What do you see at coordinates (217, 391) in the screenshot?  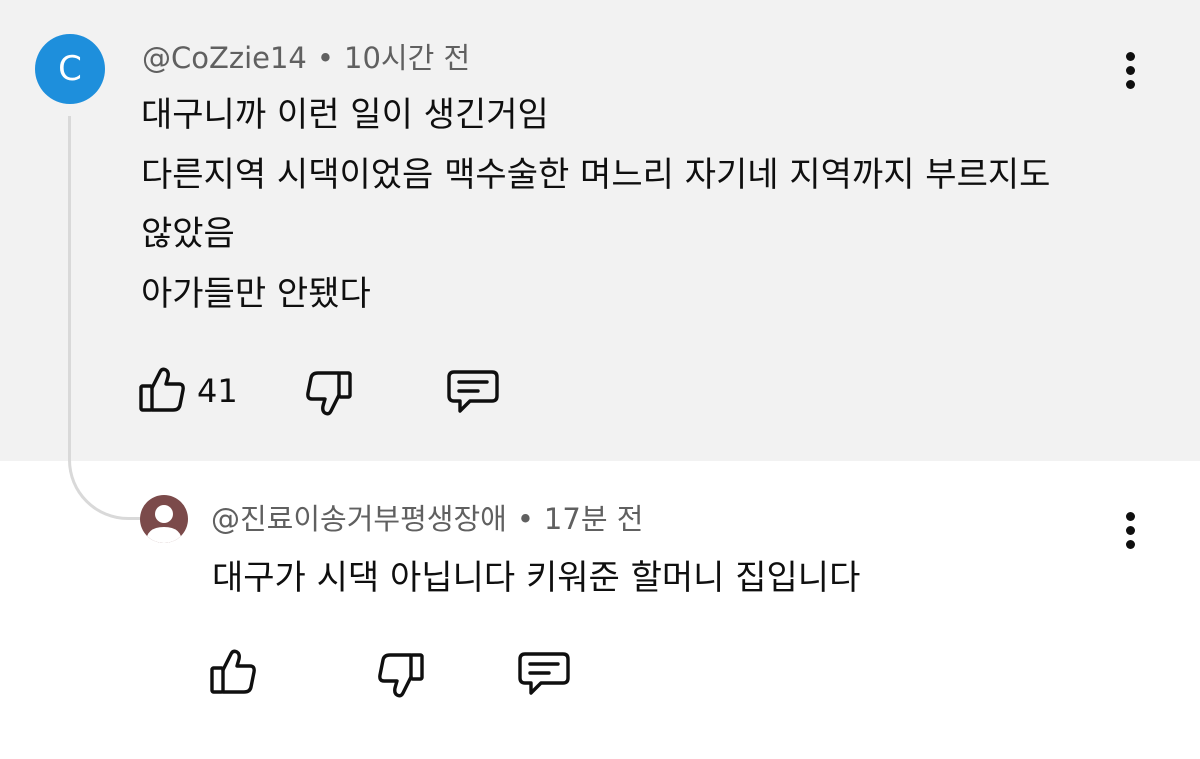 I see `like-count: 41` at bounding box center [217, 391].